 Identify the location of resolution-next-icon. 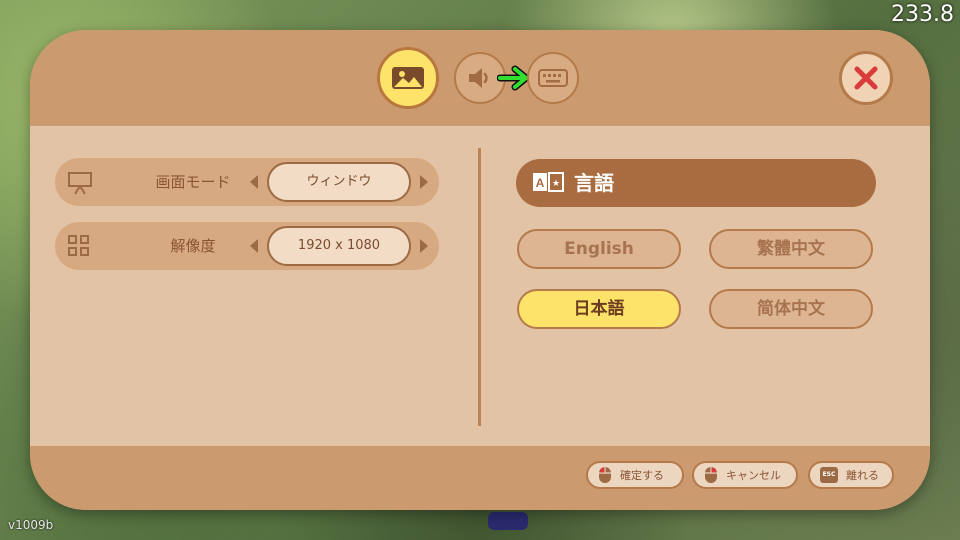
(424, 246).